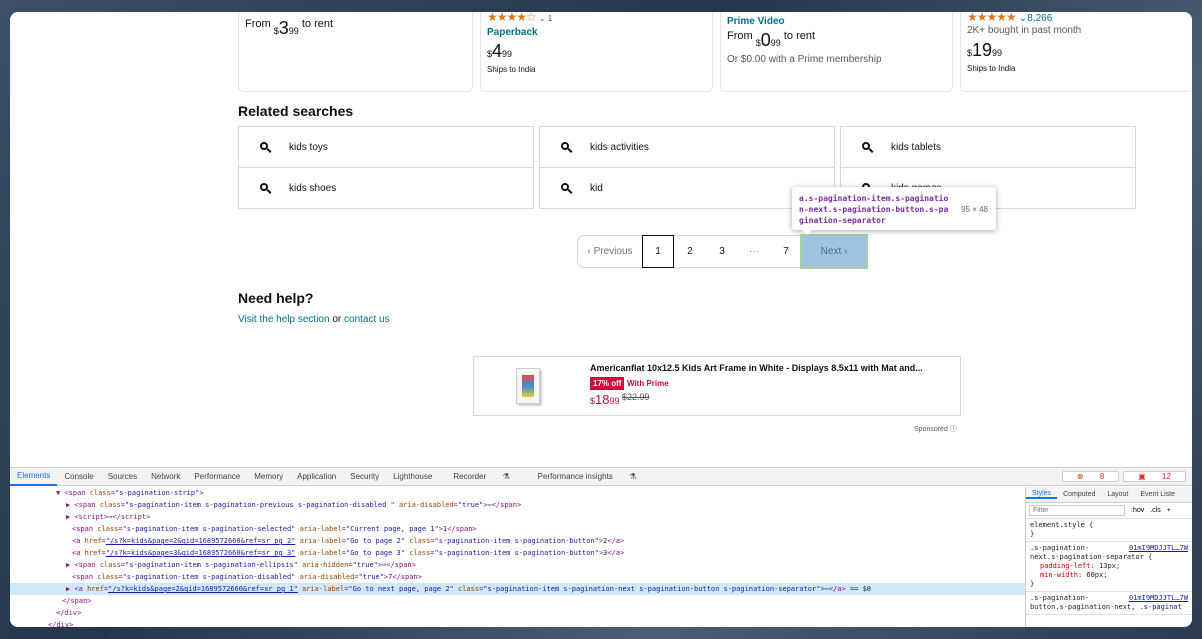  Describe the element at coordinates (122, 476) in the screenshot. I see `tab-sources: Sources` at that location.